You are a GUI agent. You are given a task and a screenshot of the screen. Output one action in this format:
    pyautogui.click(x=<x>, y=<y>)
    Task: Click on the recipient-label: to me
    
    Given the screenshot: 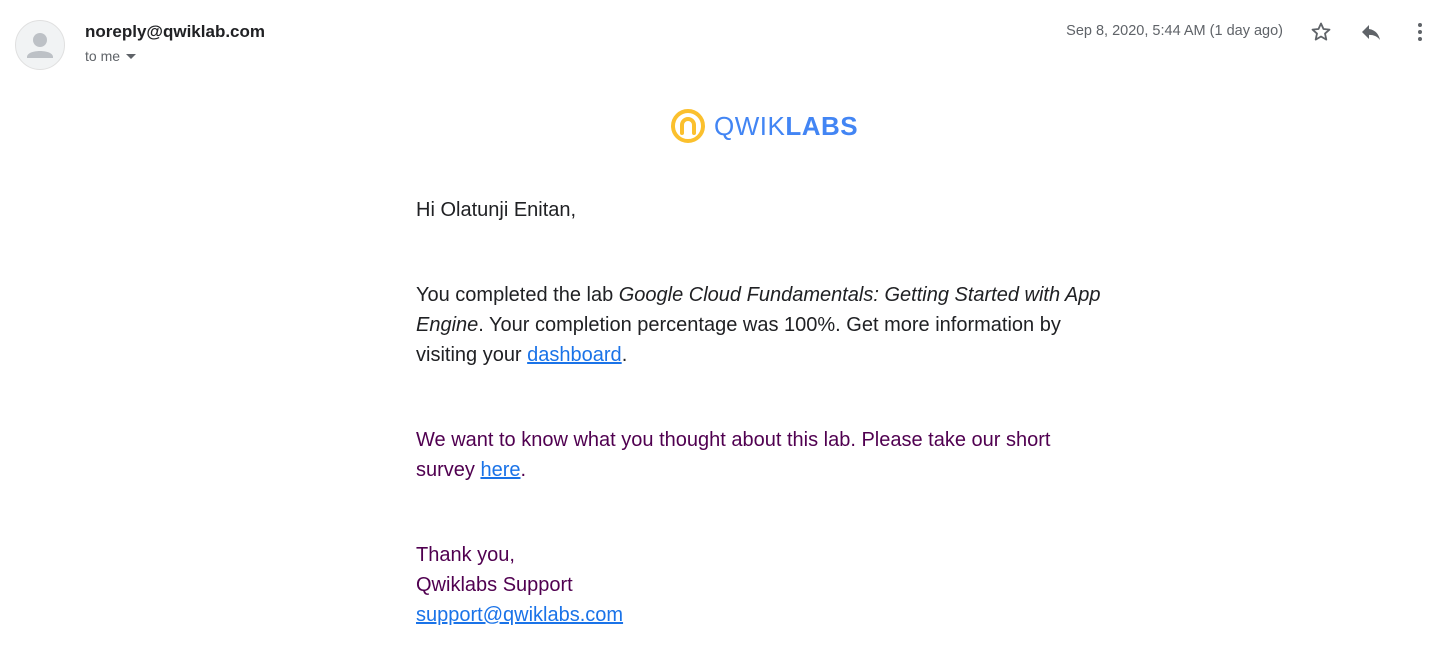 What is the action you would take?
    pyautogui.click(x=103, y=56)
    